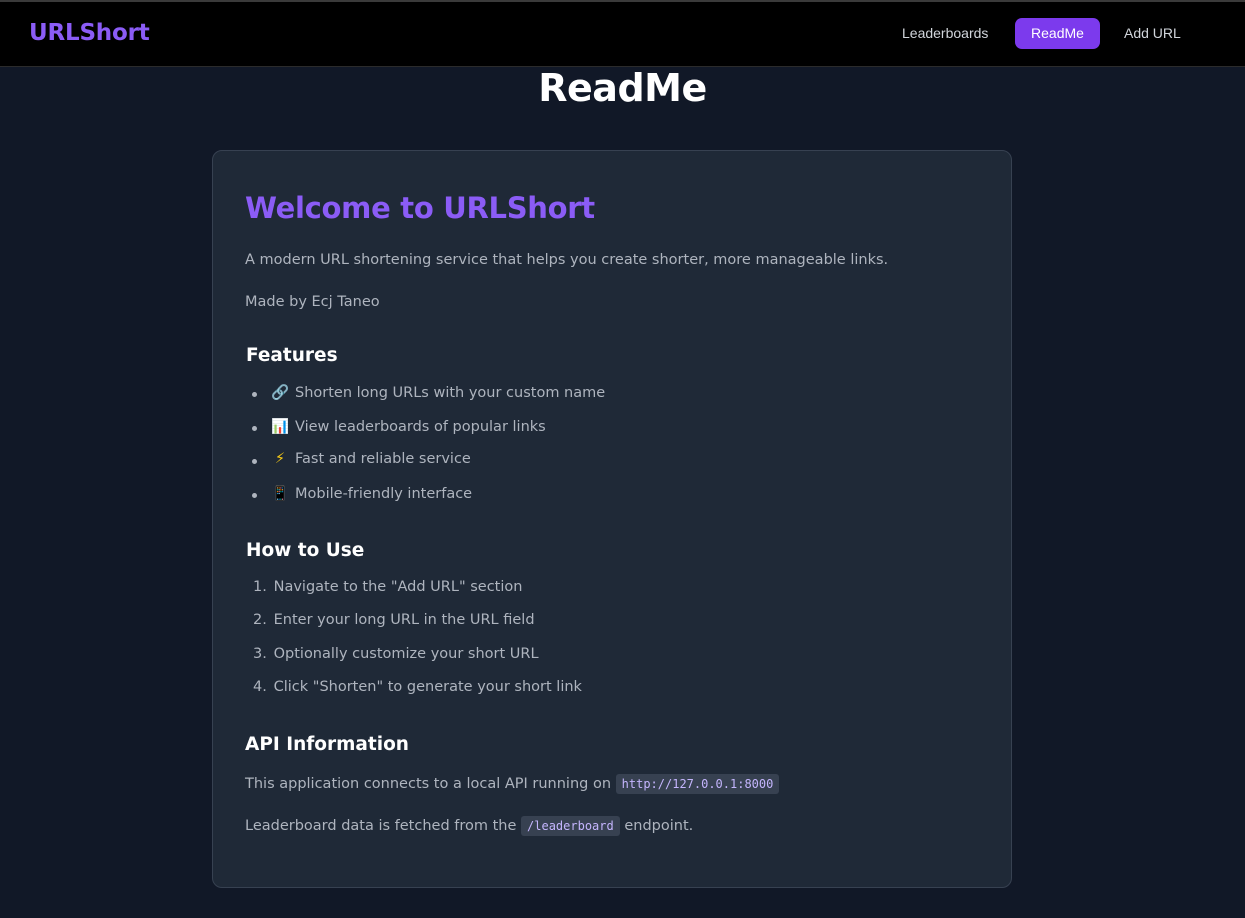  I want to click on endpoint-text-suffix: endpoint., so click(659, 826).